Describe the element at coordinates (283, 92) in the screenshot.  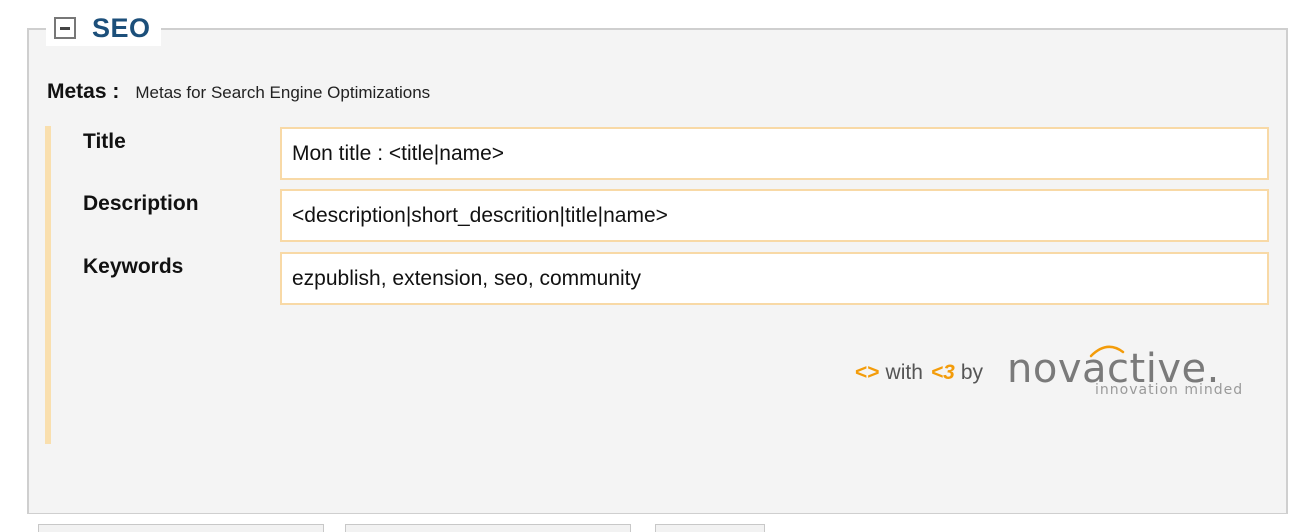
I see `metas-description: Metas for Search Engine Optimizations` at that location.